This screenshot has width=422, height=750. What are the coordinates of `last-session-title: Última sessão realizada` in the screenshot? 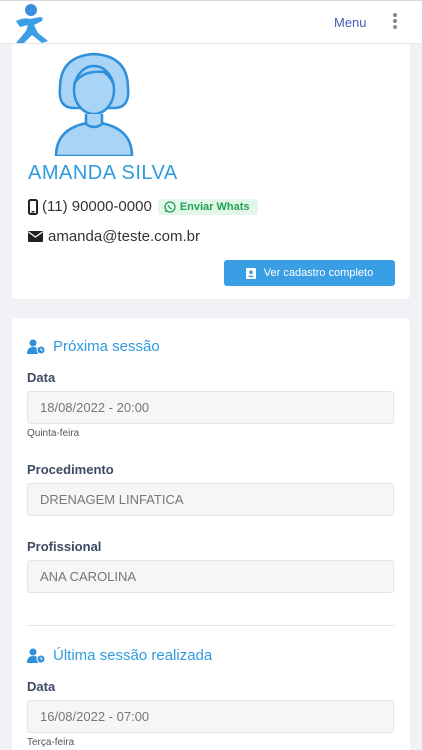 It's located at (133, 655).